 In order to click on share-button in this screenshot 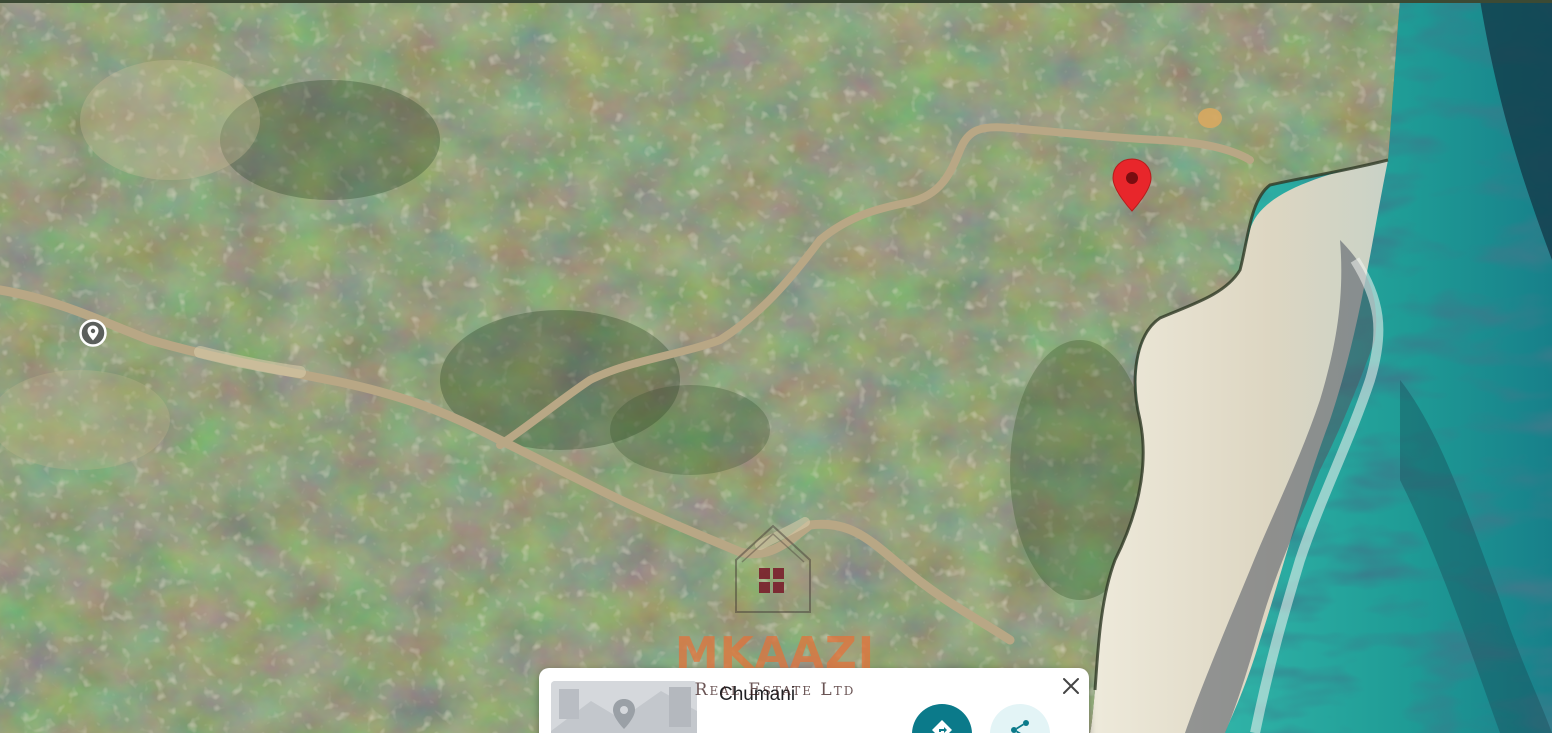, I will do `click(1020, 718)`.